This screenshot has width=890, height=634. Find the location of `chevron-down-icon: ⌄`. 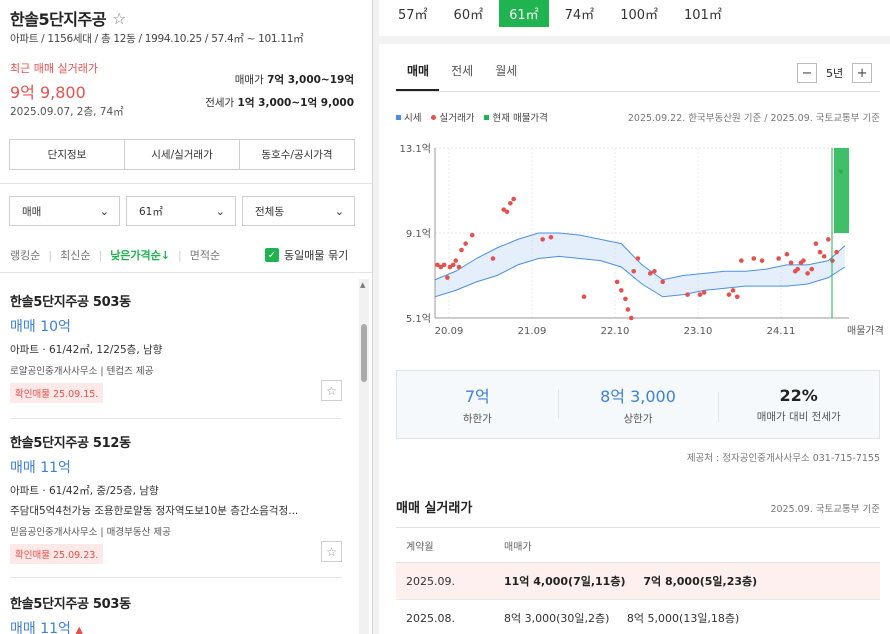

chevron-down-icon: ⌄ is located at coordinates (104, 211).